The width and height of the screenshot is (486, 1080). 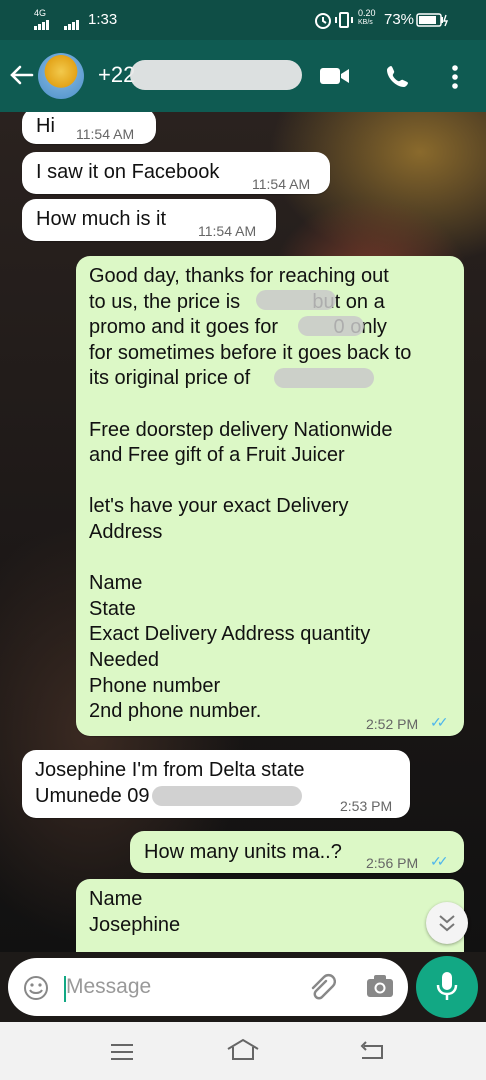 I want to click on status-bar: 4G 1:33 0.20 KB/s 73%, so click(x=243, y=20).